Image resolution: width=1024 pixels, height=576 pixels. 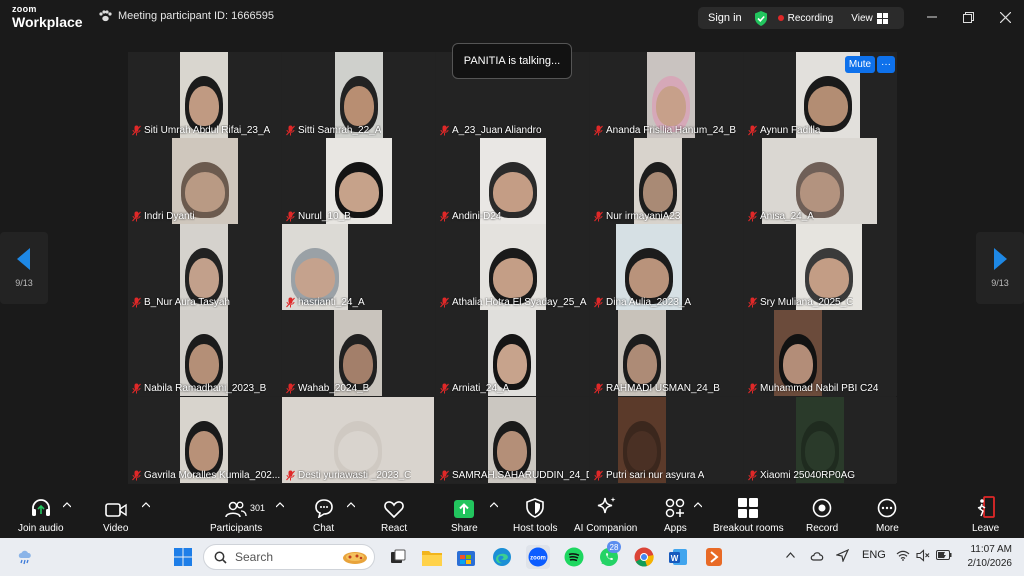 I want to click on svg-text: W, so click(x=675, y=558).